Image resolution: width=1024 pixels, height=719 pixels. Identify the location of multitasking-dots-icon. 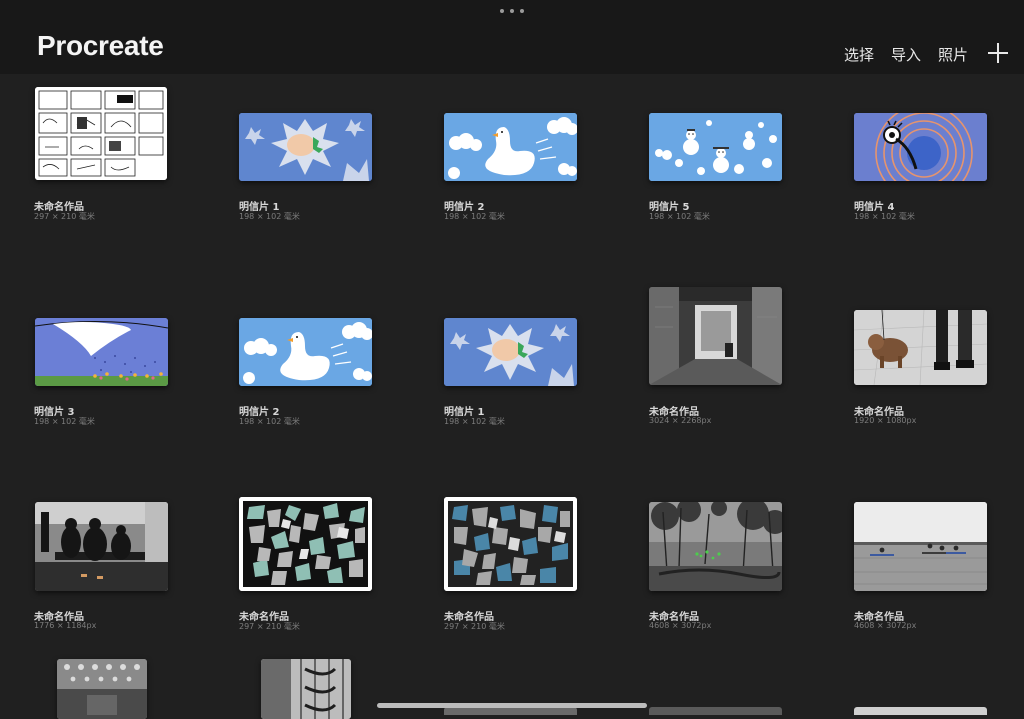
(512, 11).